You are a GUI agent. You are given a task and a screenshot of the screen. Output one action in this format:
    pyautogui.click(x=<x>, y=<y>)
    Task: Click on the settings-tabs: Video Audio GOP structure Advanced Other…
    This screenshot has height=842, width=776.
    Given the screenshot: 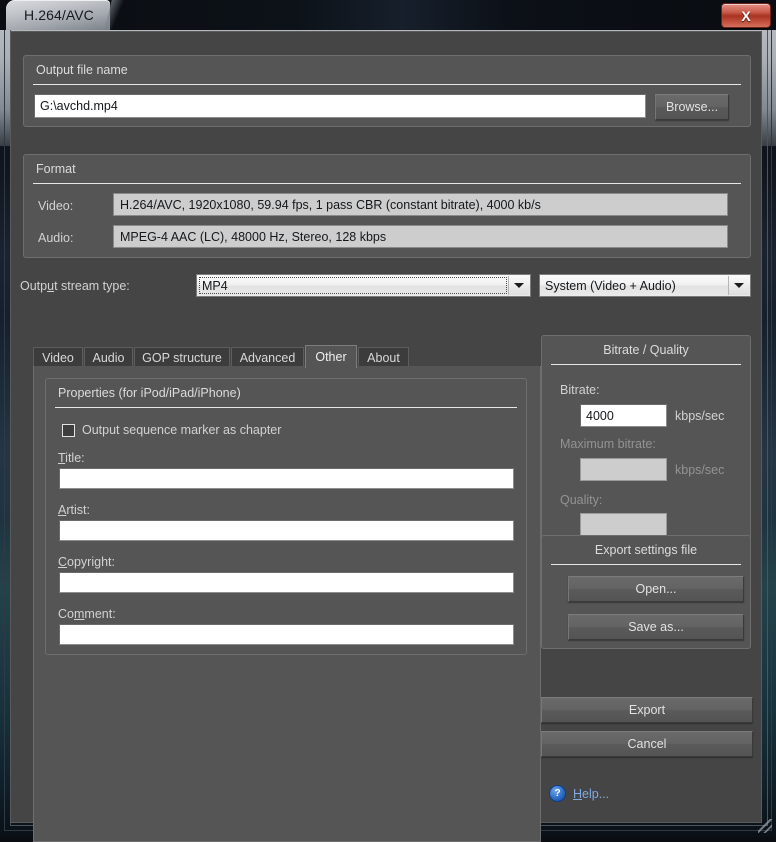 What is the action you would take?
    pyautogui.click(x=287, y=356)
    